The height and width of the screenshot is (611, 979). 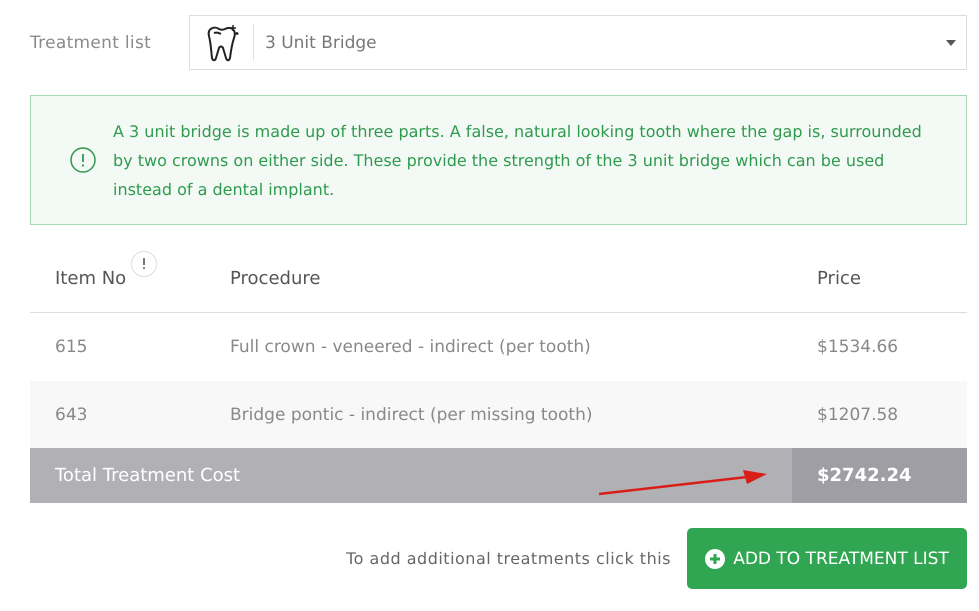 I want to click on add-to-treatment-list-button: ADD TO TREATMENT LIST, so click(x=827, y=558).